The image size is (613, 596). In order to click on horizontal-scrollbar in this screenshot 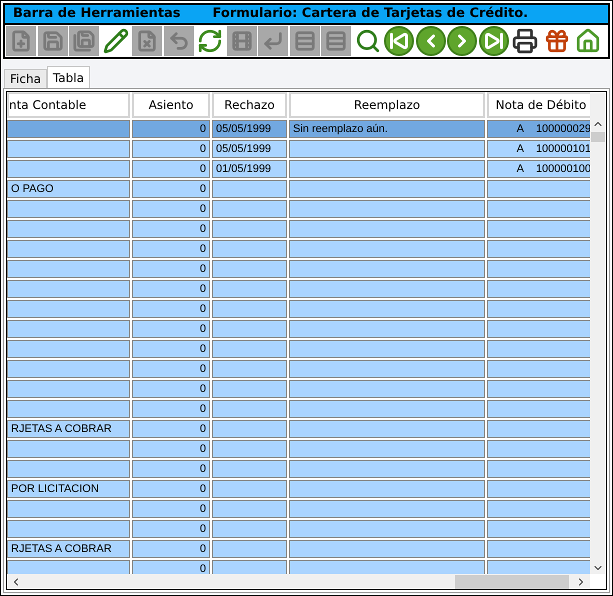, I will do `click(298, 581)`.